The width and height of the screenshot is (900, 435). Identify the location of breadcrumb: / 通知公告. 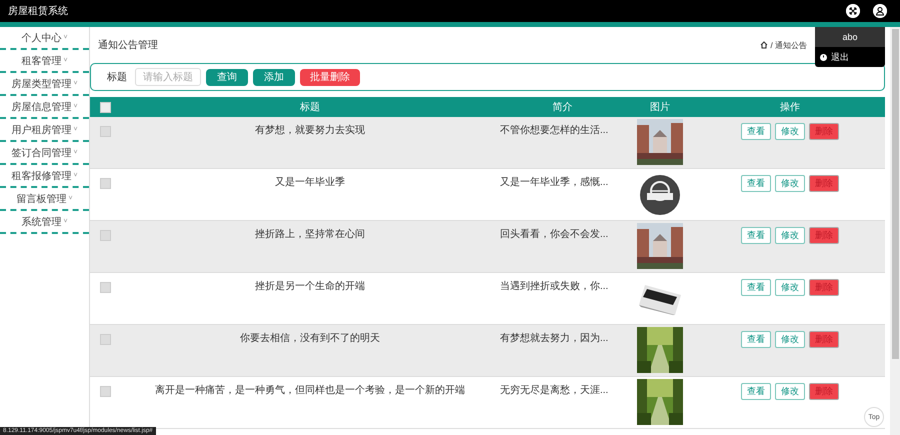
(788, 45).